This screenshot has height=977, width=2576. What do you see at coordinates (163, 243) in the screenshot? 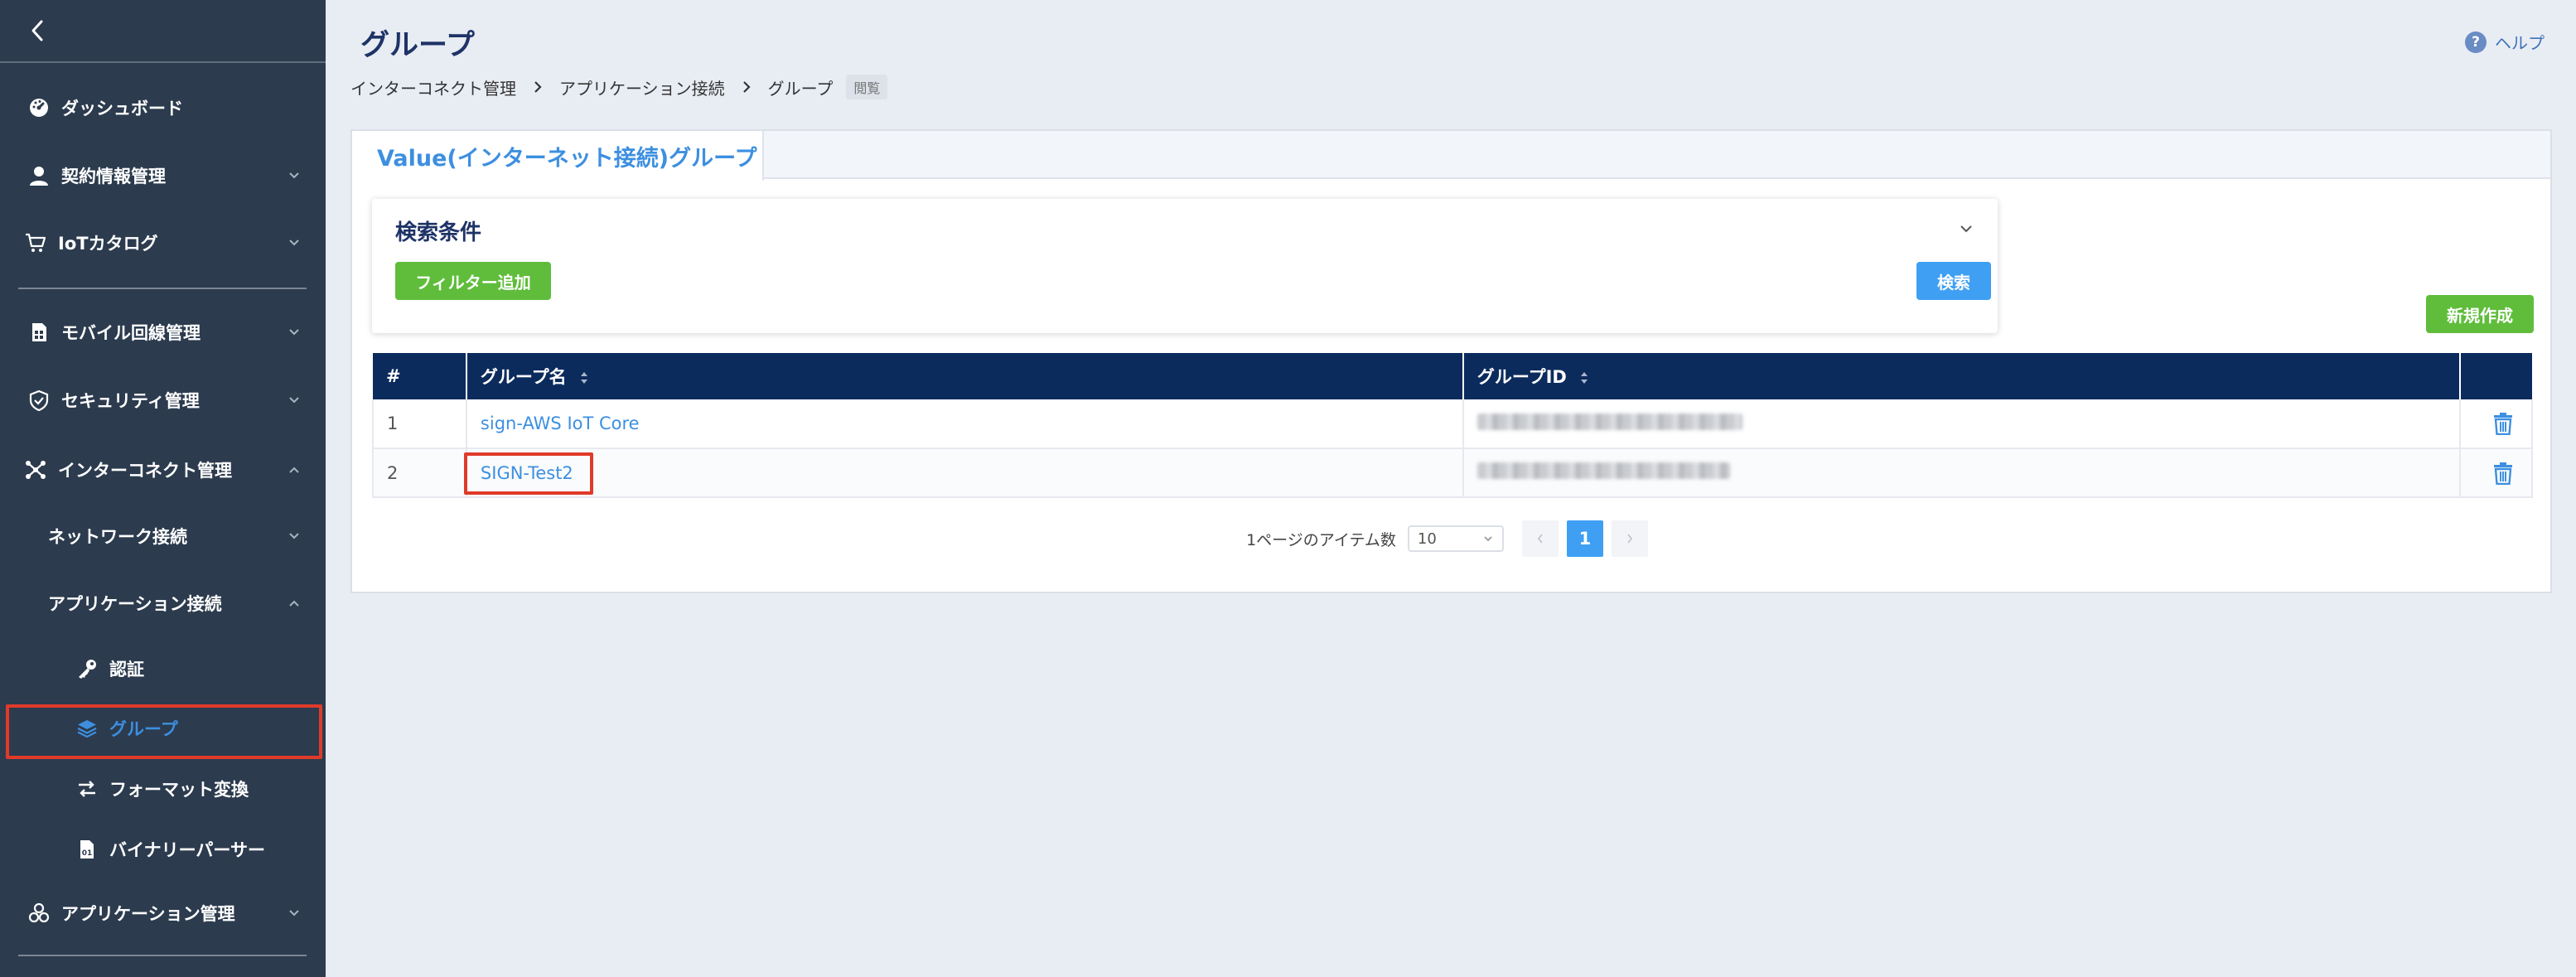
I see `sidebar-item-iot-catalog: IoTカタログ` at bounding box center [163, 243].